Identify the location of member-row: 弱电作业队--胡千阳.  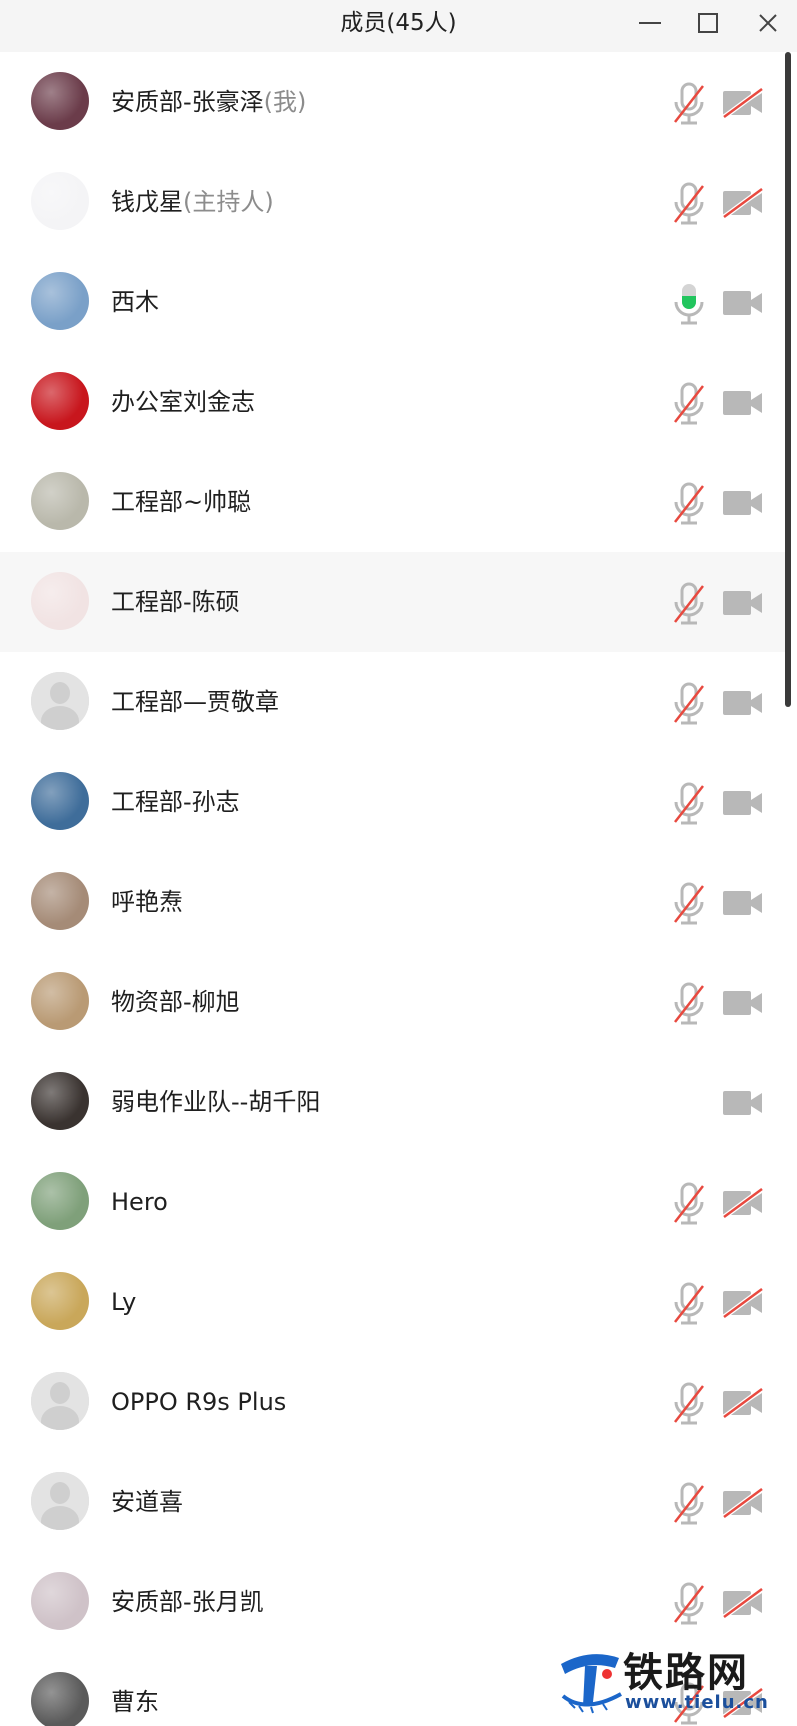
(393, 1102).